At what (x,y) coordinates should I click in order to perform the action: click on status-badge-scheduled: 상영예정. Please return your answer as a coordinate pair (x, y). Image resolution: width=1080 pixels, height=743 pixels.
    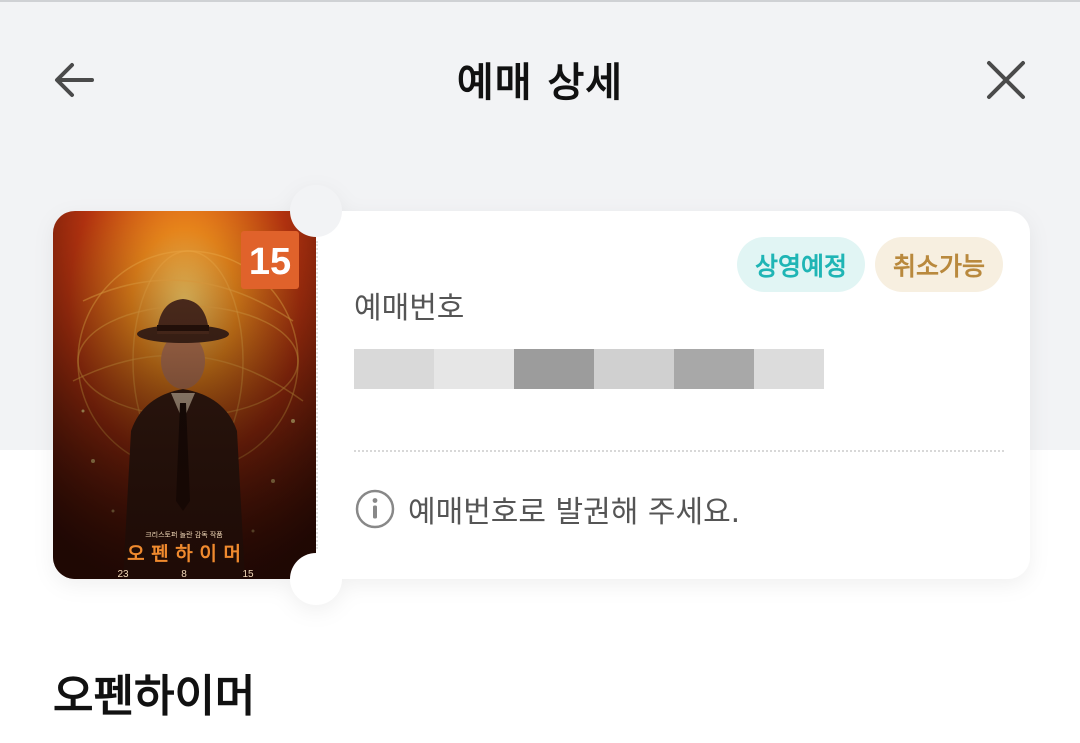
    Looking at the image, I should click on (800, 264).